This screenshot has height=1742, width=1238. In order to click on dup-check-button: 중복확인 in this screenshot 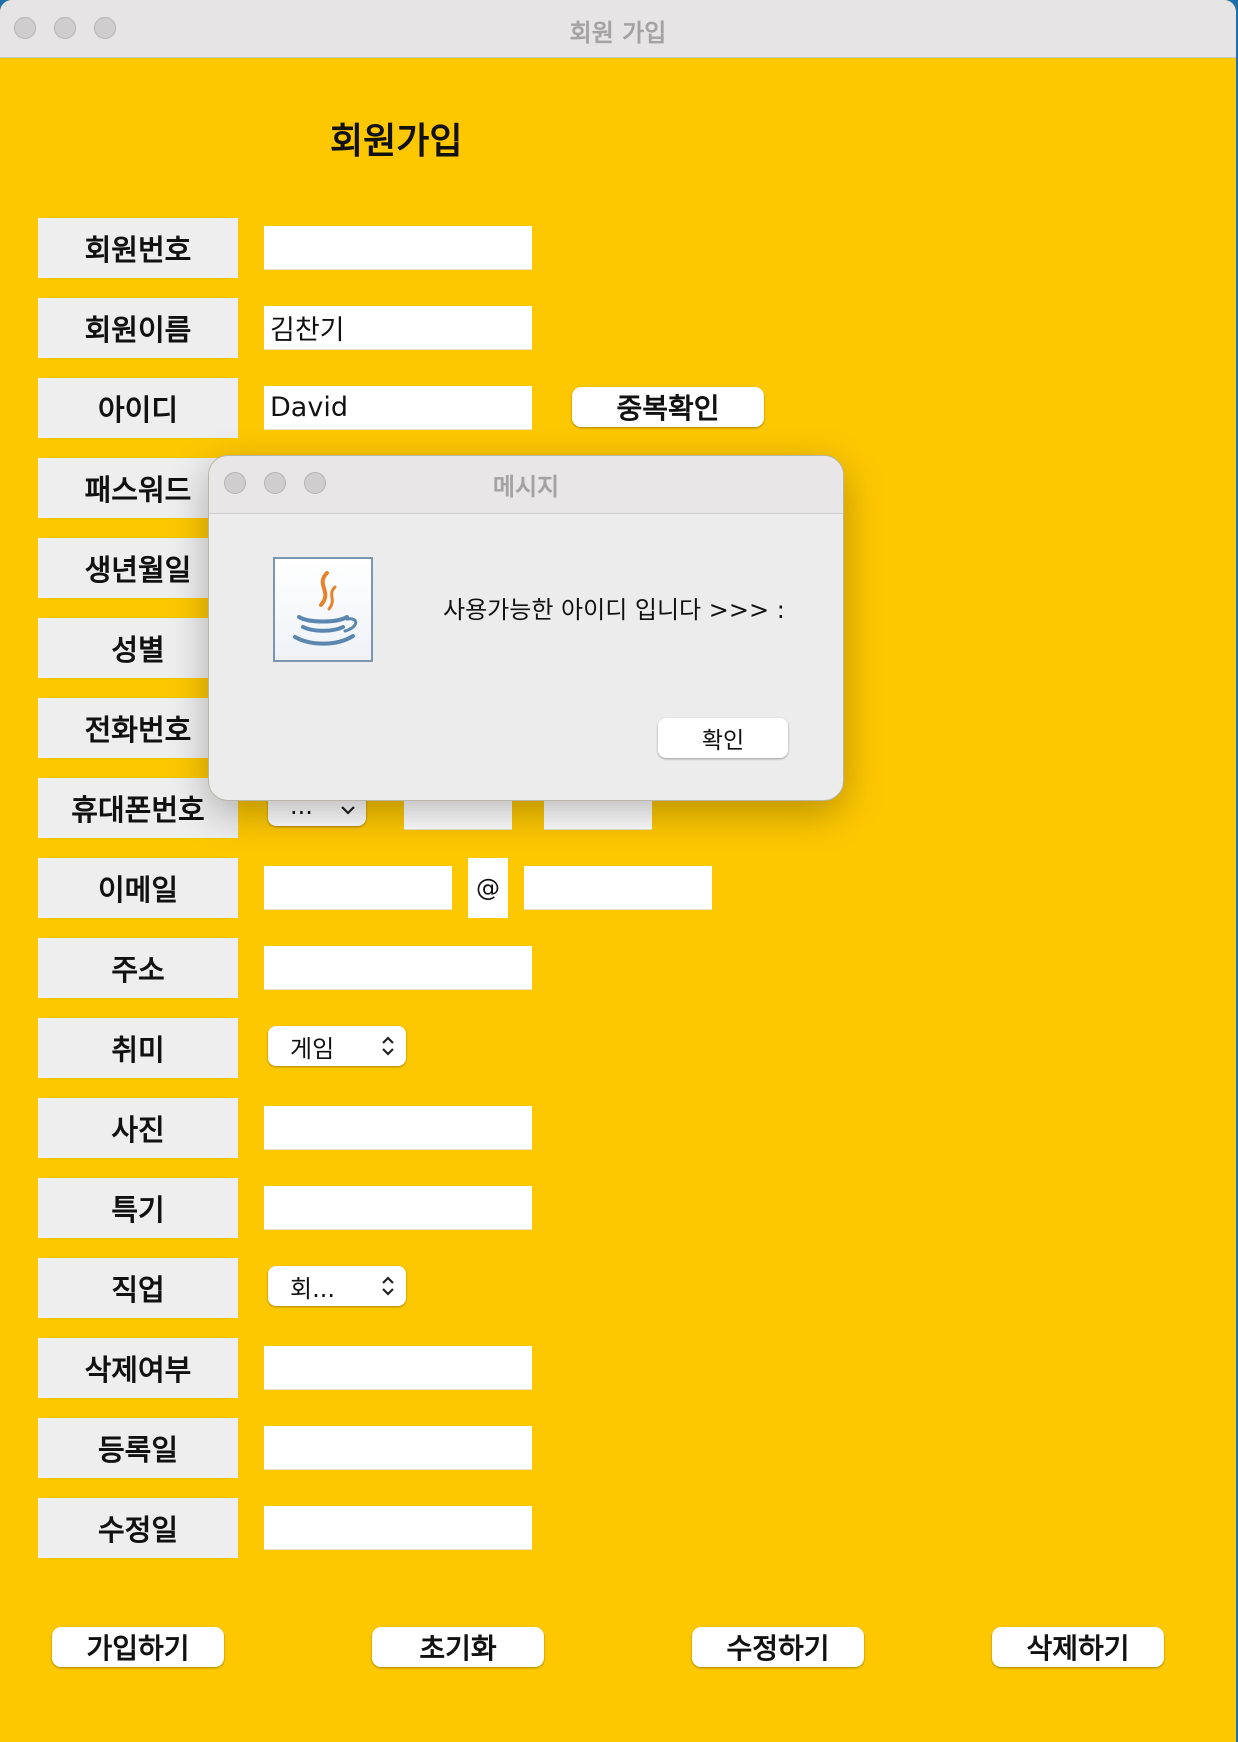, I will do `click(668, 407)`.